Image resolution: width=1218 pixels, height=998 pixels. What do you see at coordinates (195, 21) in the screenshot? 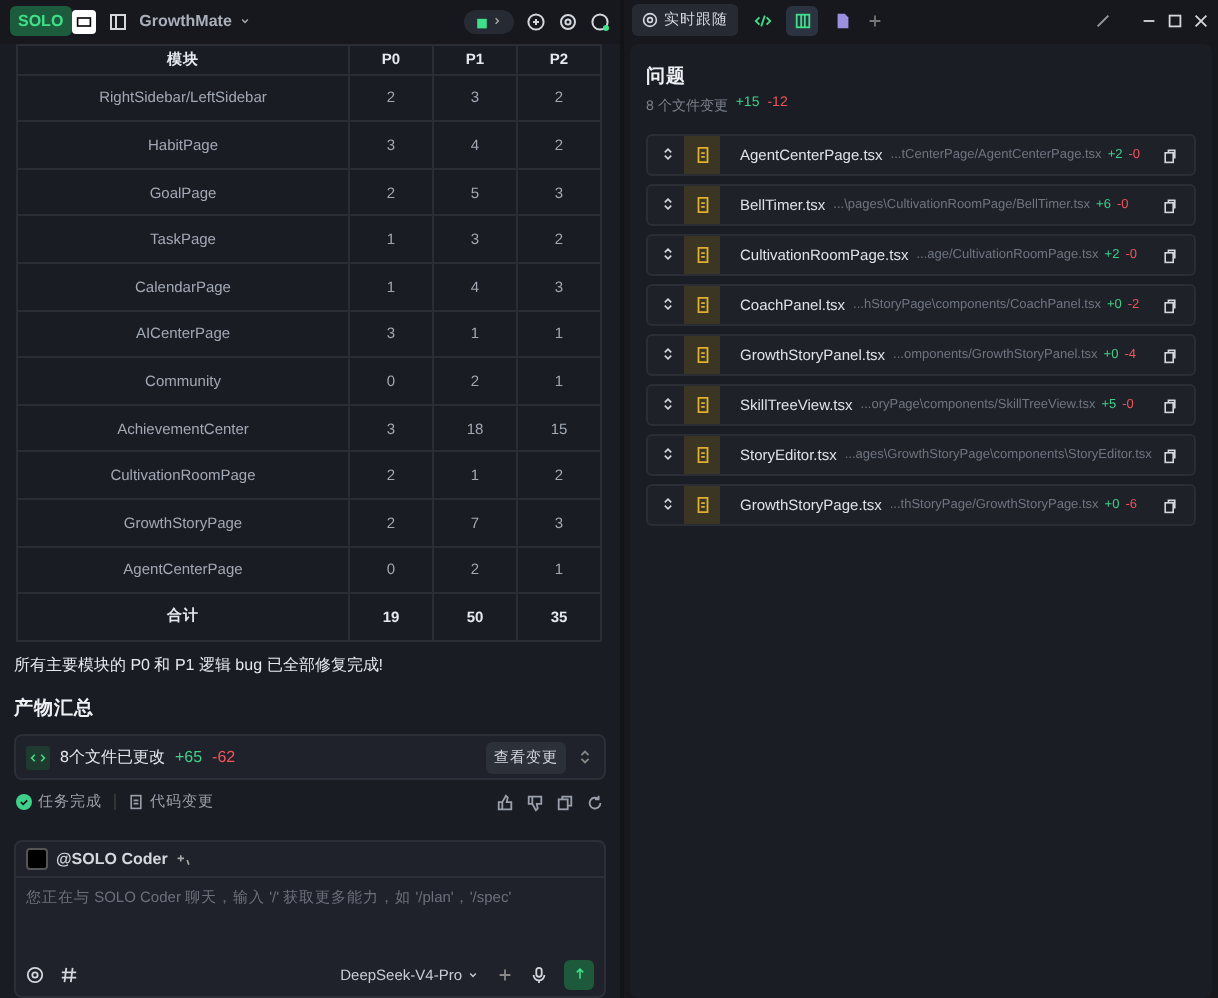
I see `project-dropdown: GrowthMate` at bounding box center [195, 21].